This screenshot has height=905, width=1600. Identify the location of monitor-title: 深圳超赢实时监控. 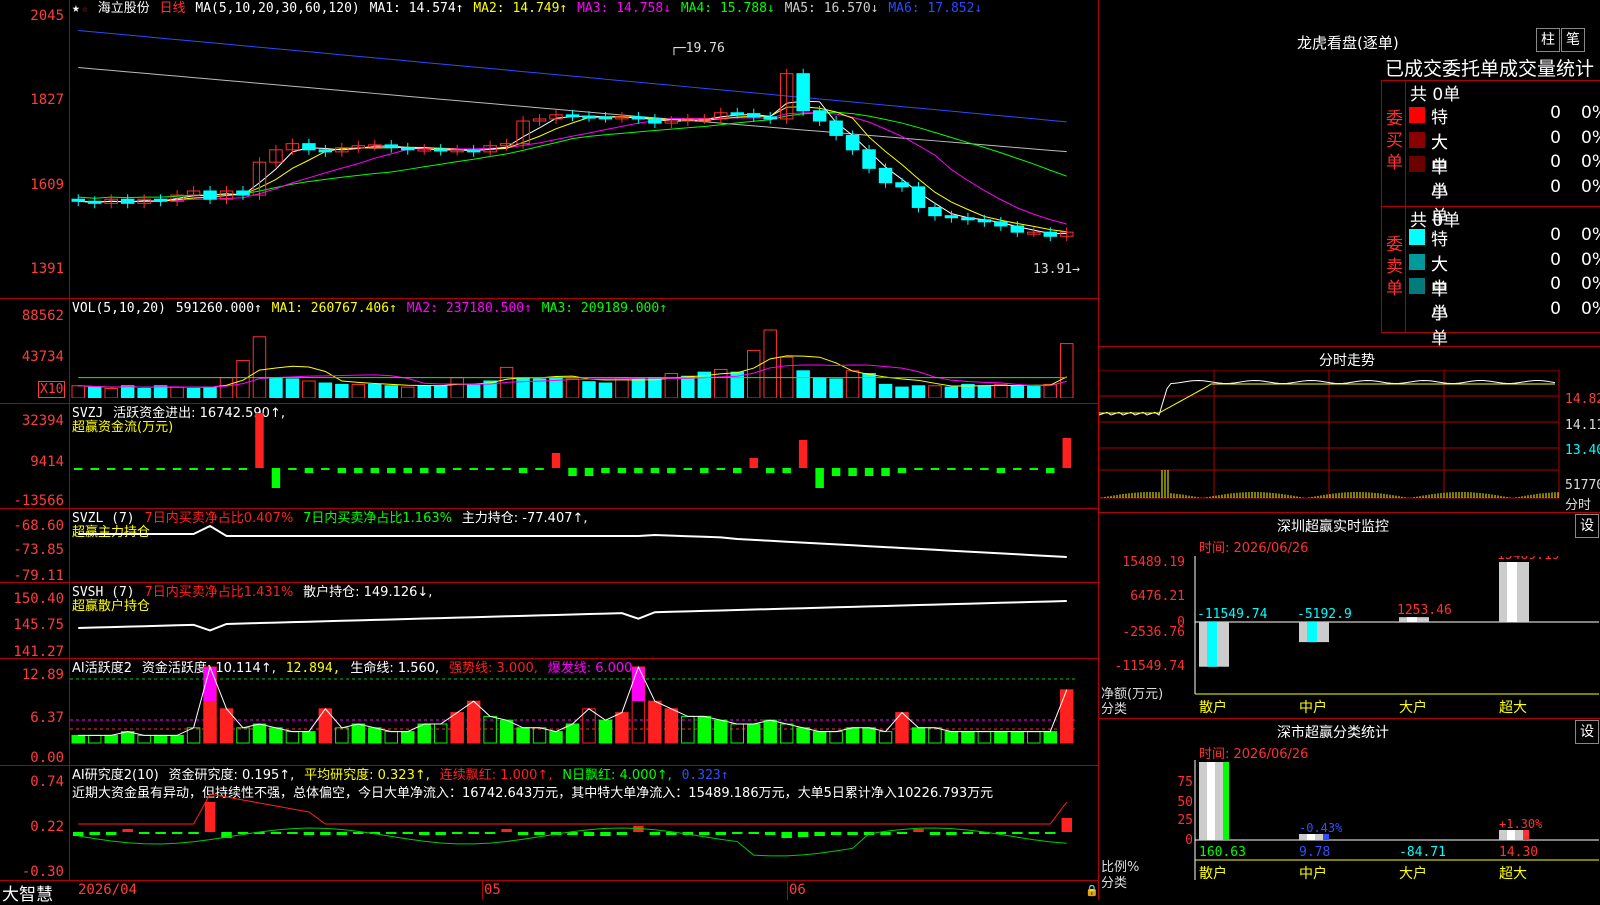
(1333, 527).